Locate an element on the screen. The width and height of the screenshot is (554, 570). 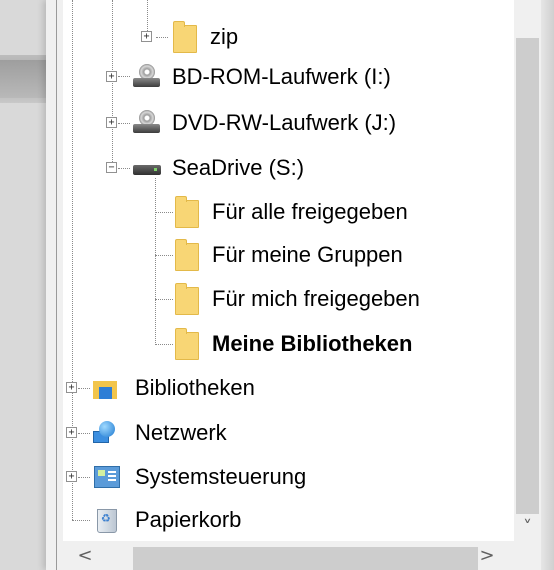
recycle-bin-icon is located at coordinates (107, 521).